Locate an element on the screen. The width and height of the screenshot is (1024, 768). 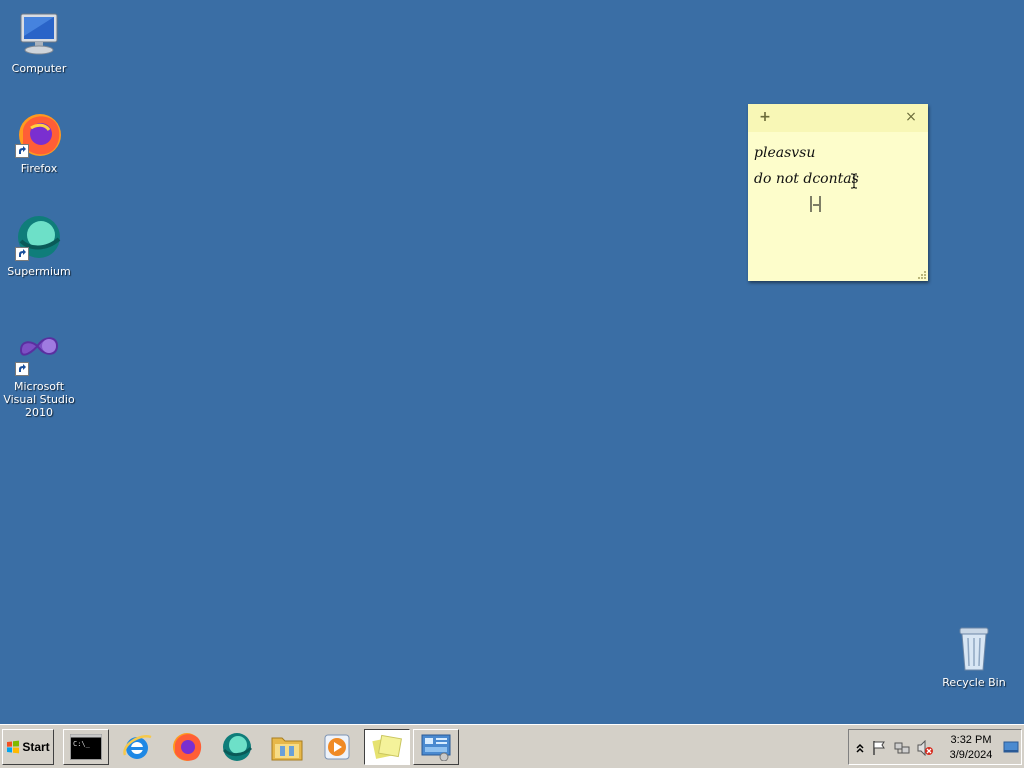
cmd-icon: C:\_ is located at coordinates (86, 747).